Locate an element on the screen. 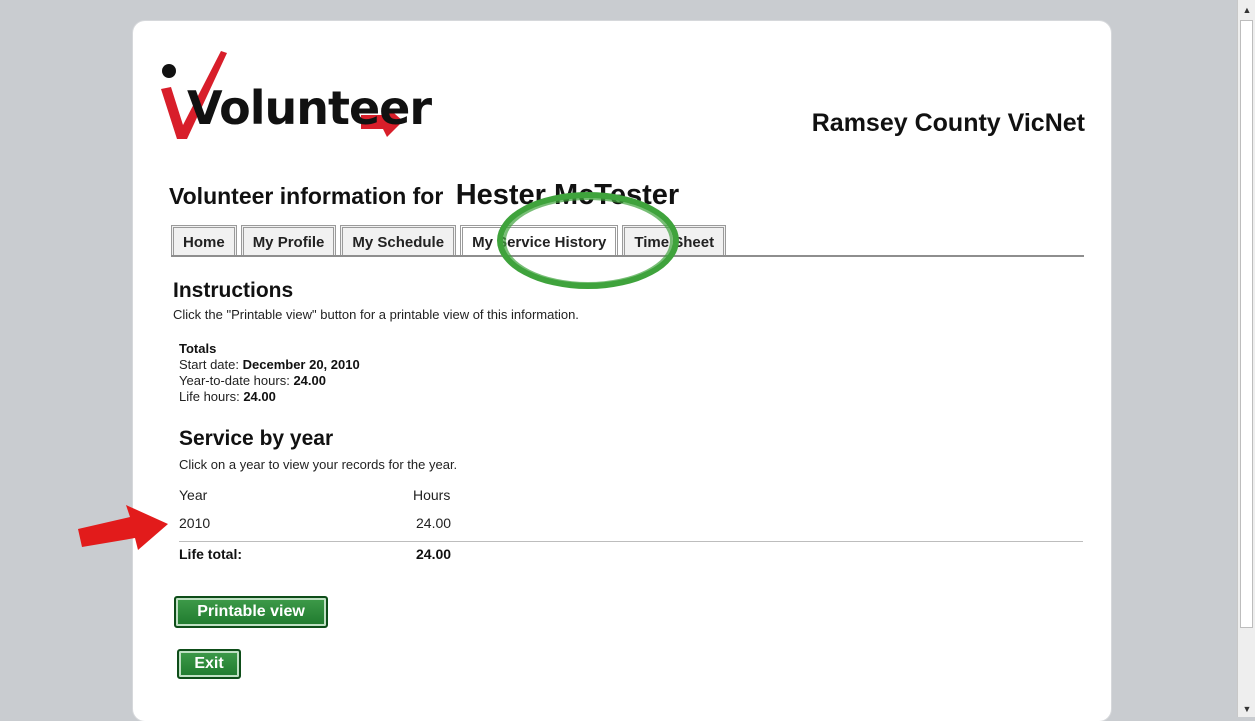 This screenshot has height=721, width=1255. exit-button: Exit is located at coordinates (209, 664).